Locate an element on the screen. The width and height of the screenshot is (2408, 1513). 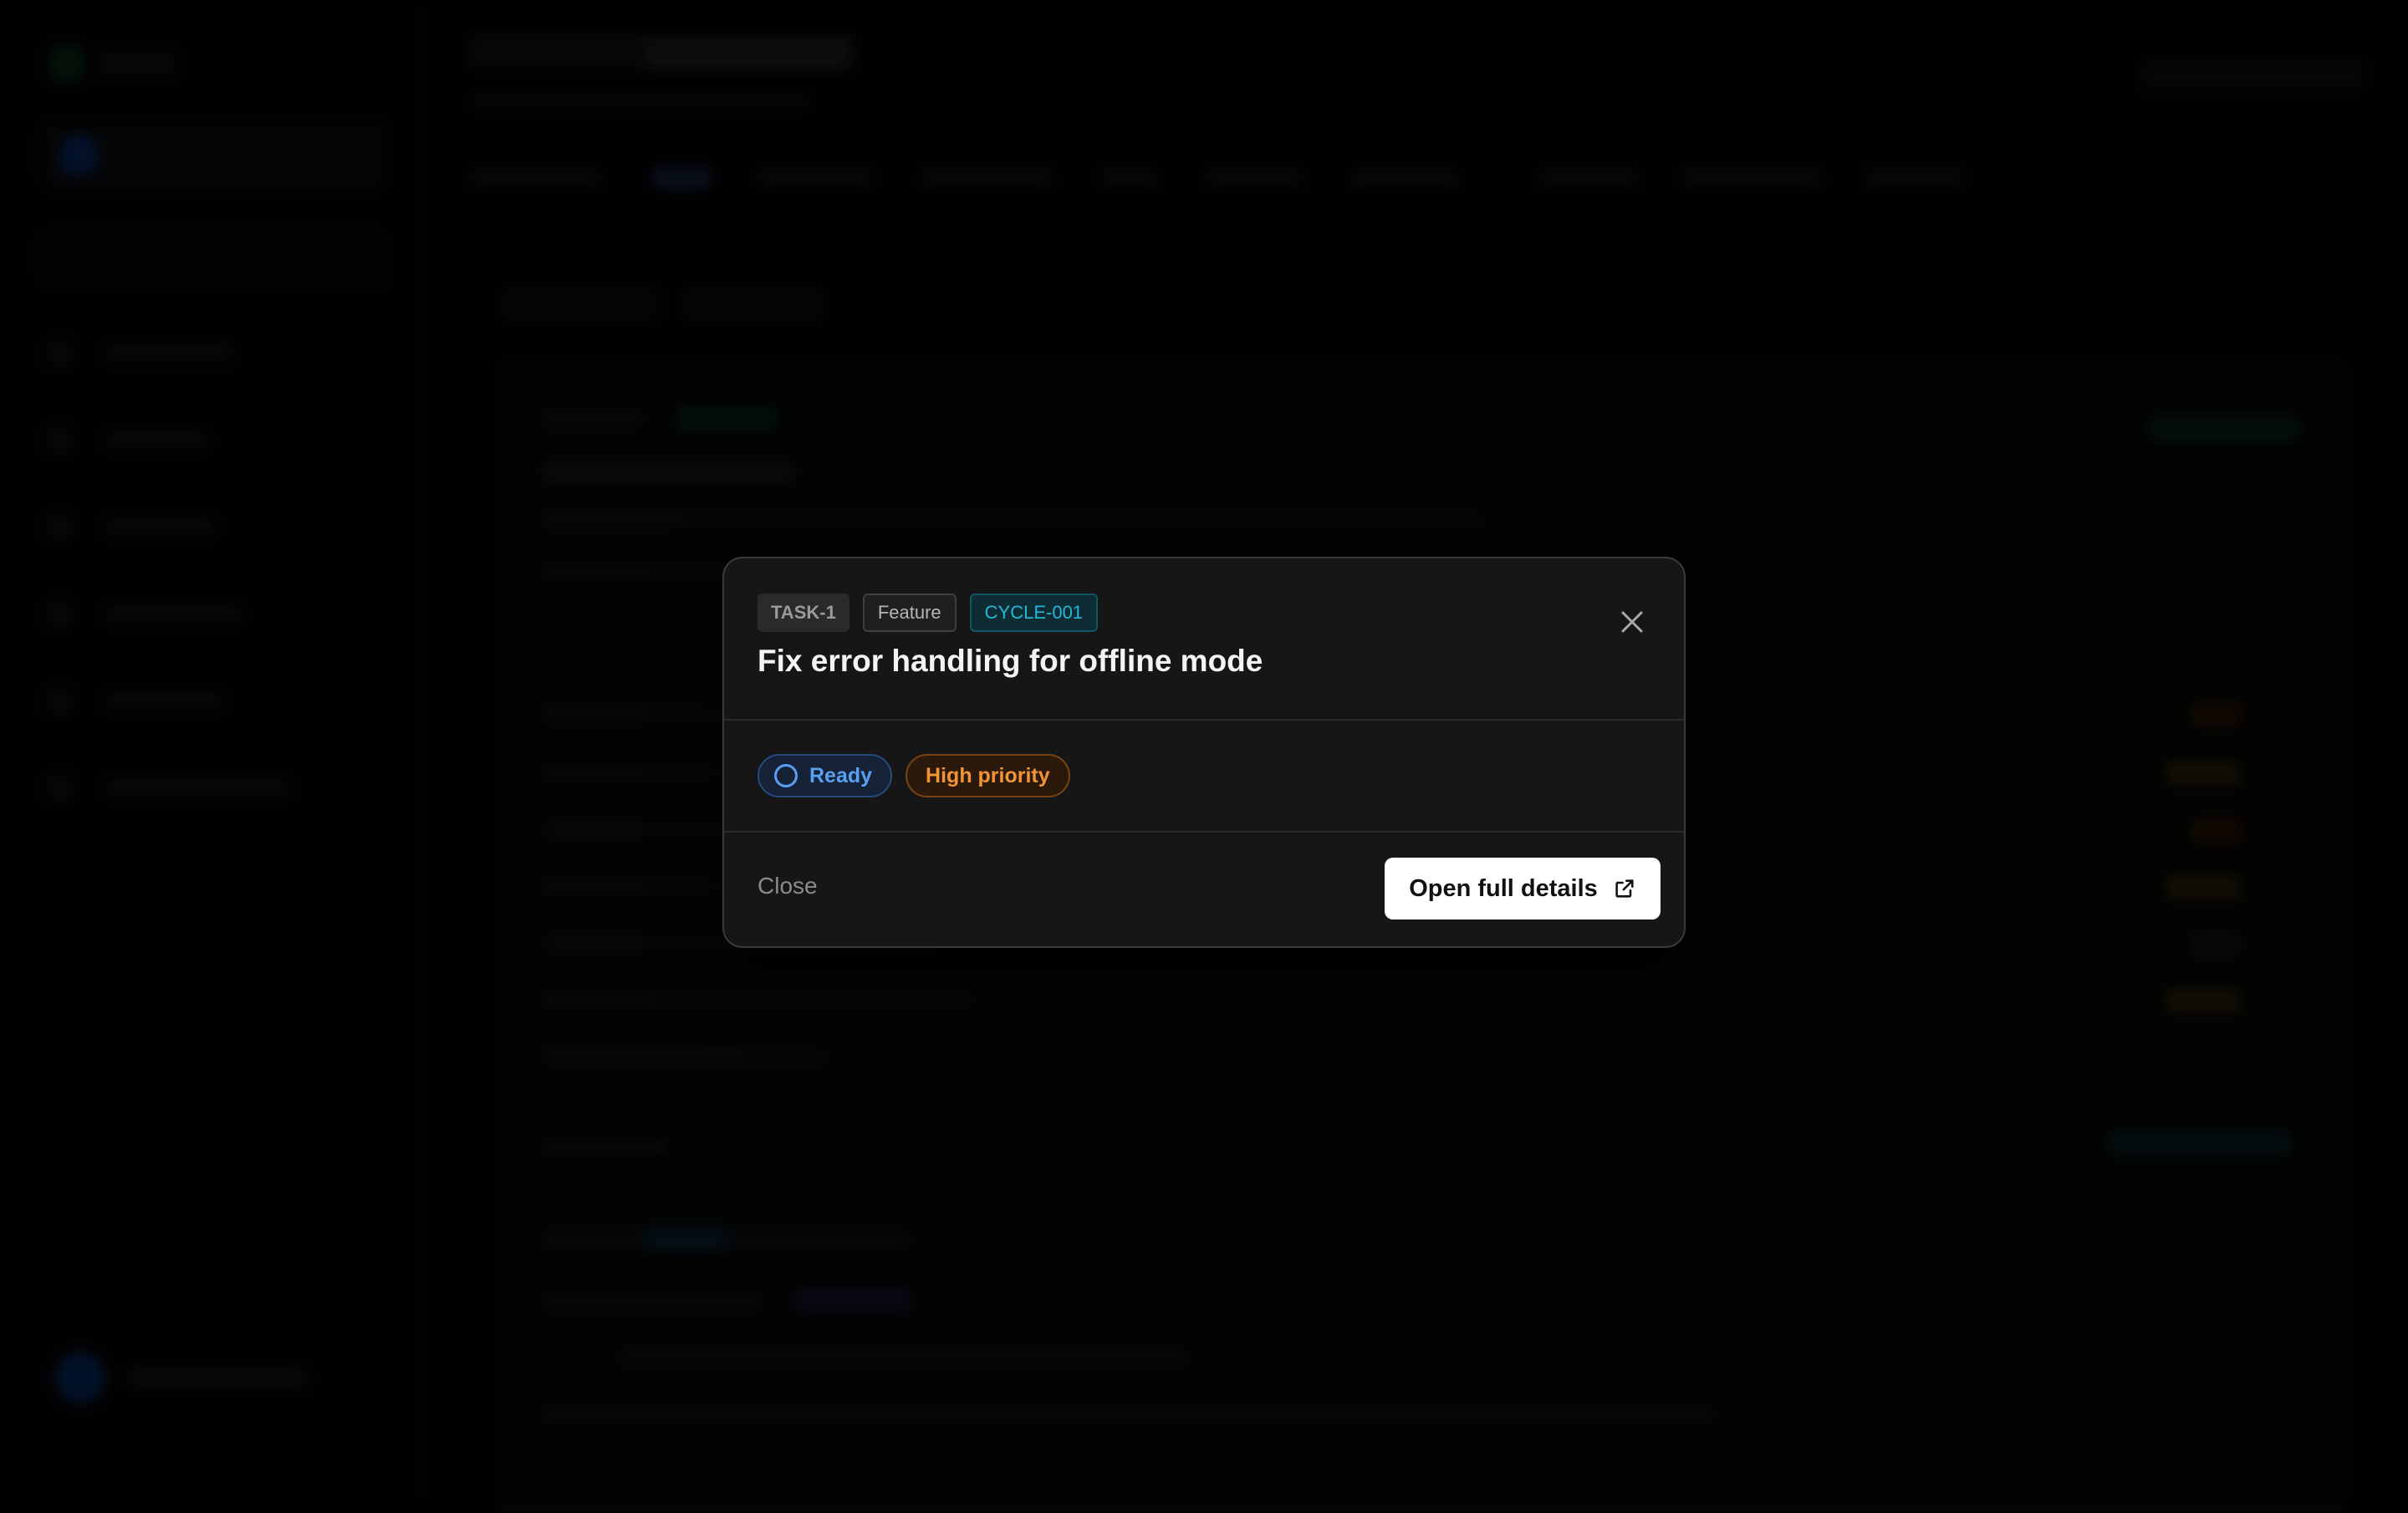
status-label: Ready is located at coordinates (841, 775).